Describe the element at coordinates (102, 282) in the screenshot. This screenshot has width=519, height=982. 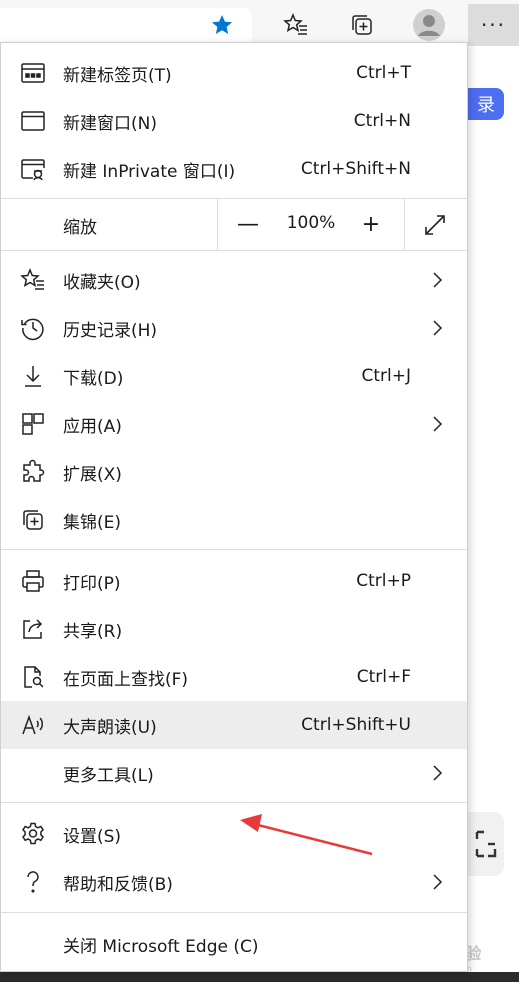
I see `menu-item-label: 收藏夹(O)` at that location.